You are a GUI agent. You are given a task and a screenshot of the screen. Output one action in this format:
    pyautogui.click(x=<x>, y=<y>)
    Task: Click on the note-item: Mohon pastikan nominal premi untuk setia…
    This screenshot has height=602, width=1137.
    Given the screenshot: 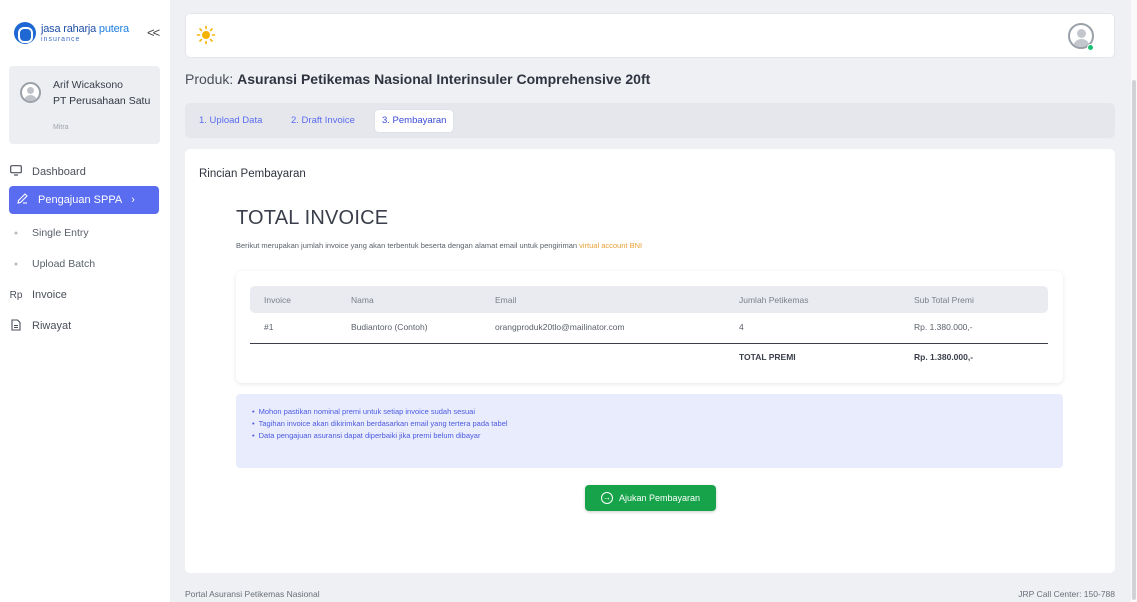 What is the action you would take?
    pyautogui.click(x=383, y=412)
    